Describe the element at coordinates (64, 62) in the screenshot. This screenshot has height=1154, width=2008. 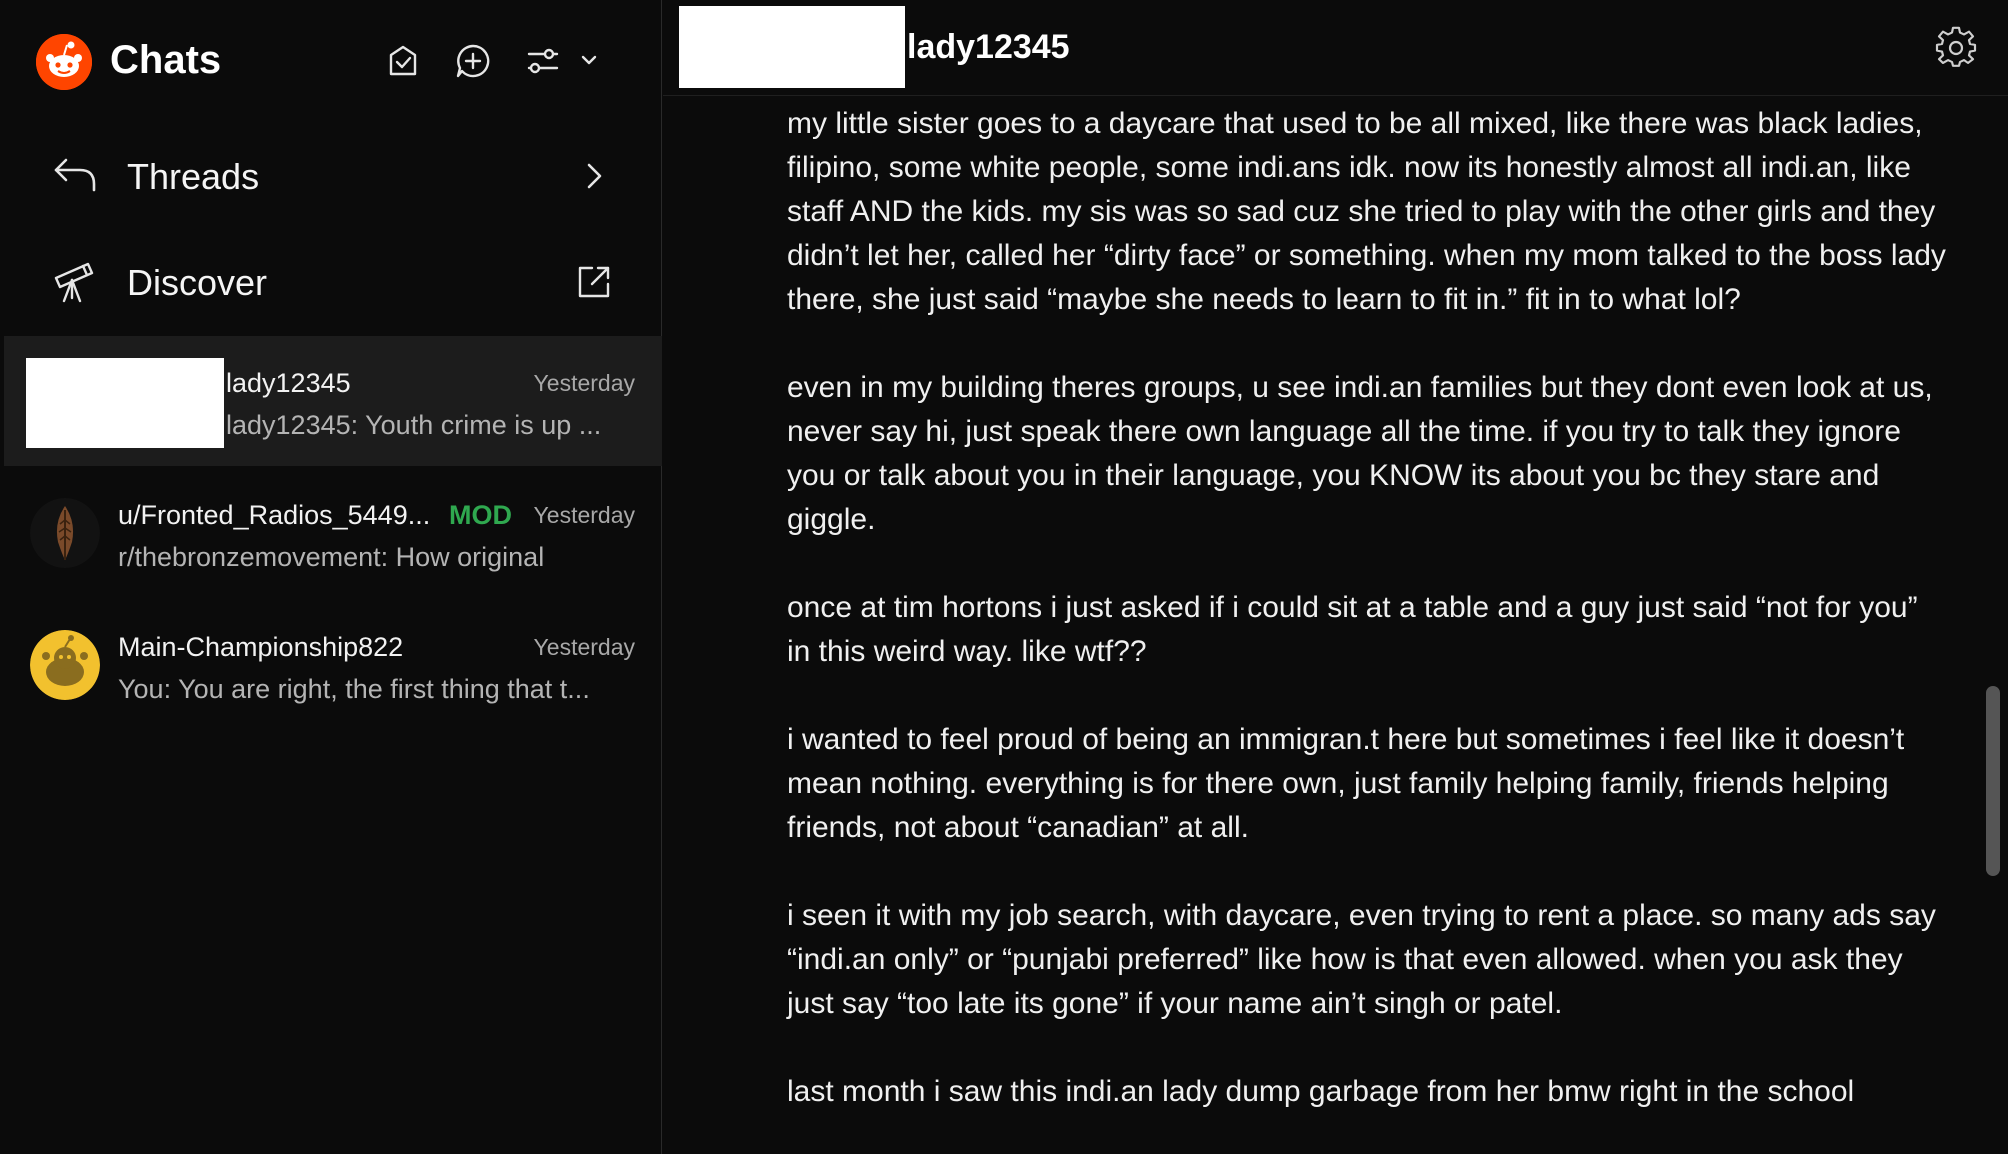
I see `reddit-logo-icon` at that location.